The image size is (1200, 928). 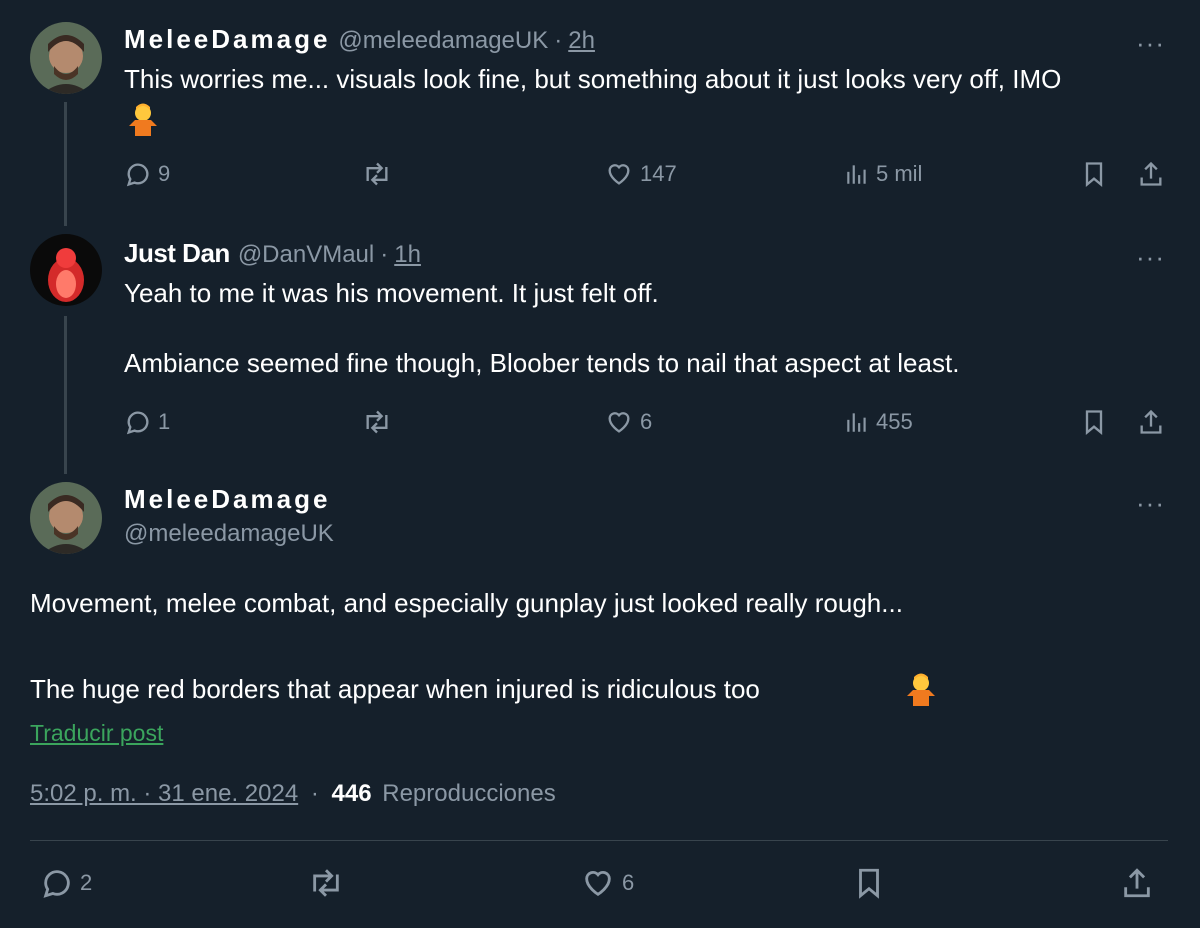 What do you see at coordinates (469, 793) in the screenshot?
I see `views-label: Reproducciones` at bounding box center [469, 793].